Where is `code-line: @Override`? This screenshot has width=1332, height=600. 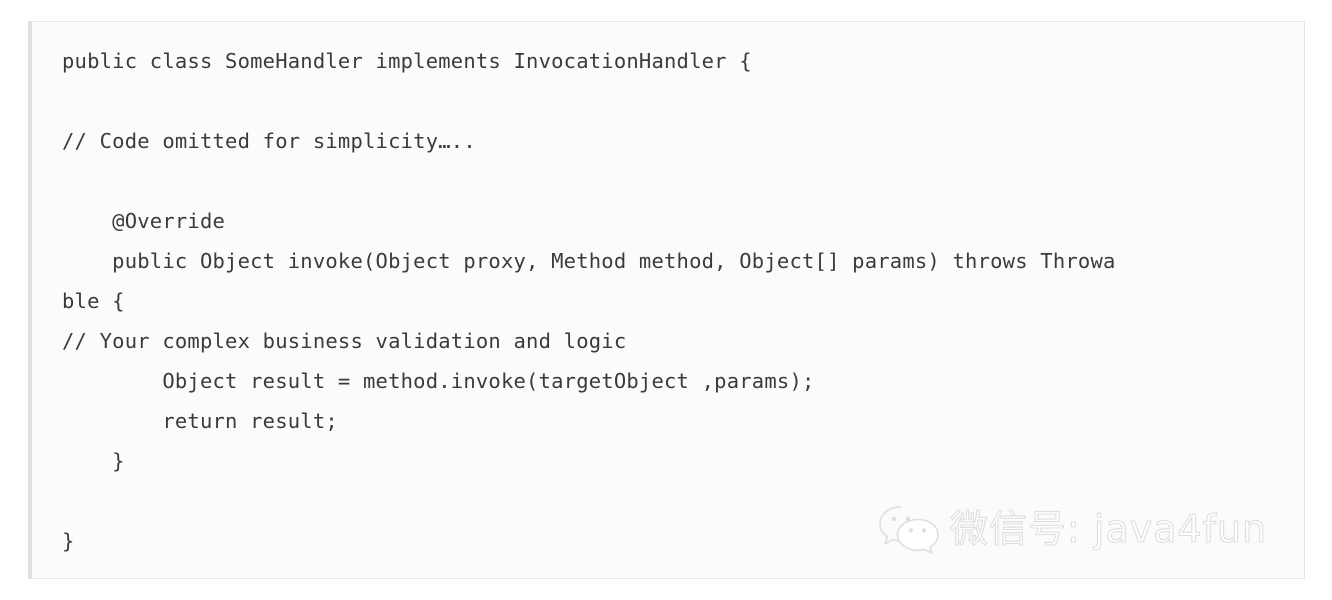 code-line: @Override is located at coordinates (144, 221).